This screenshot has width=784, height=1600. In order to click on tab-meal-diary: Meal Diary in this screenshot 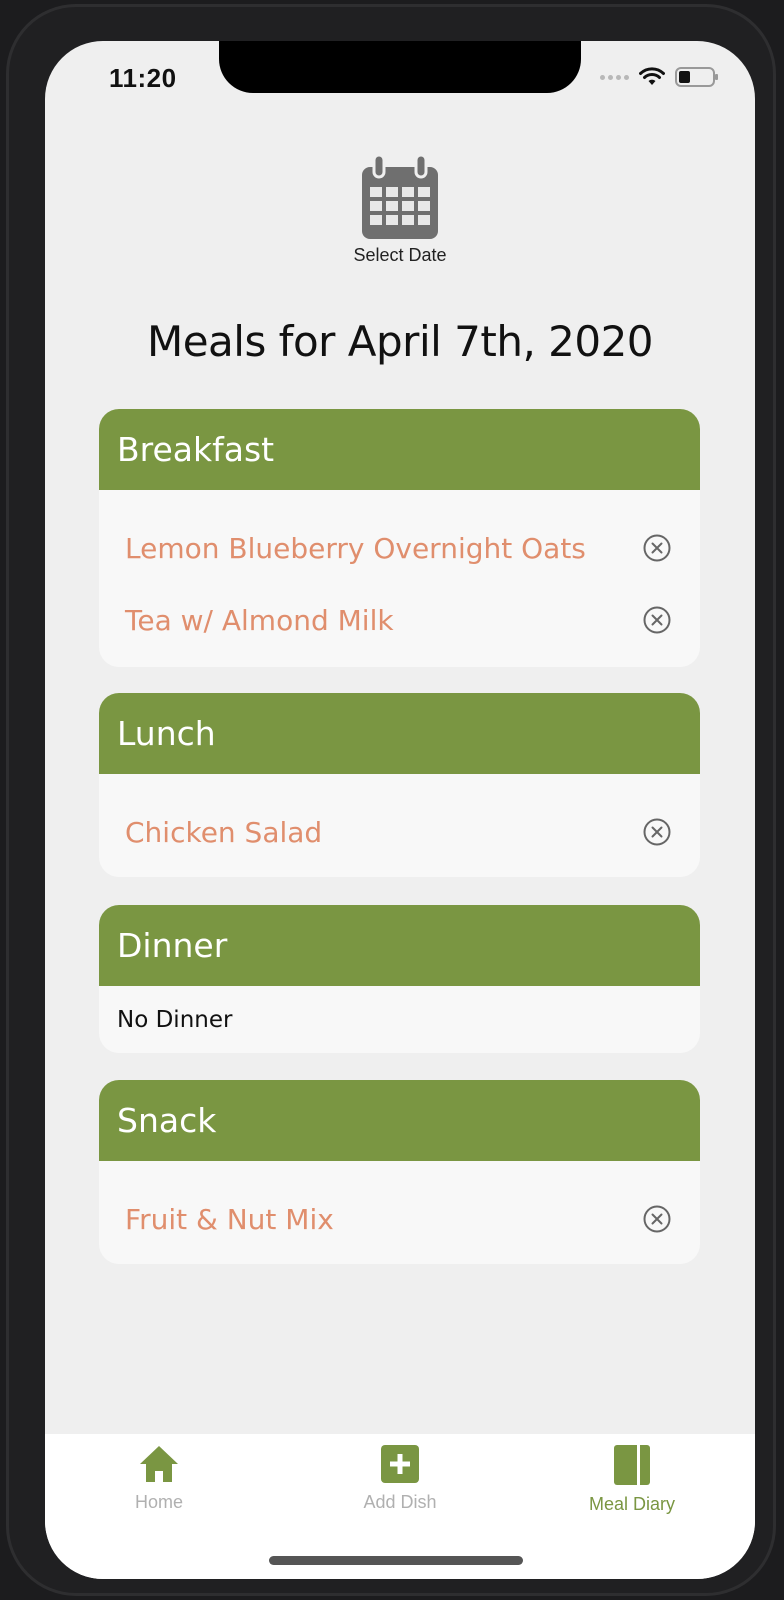, I will do `click(632, 1479)`.